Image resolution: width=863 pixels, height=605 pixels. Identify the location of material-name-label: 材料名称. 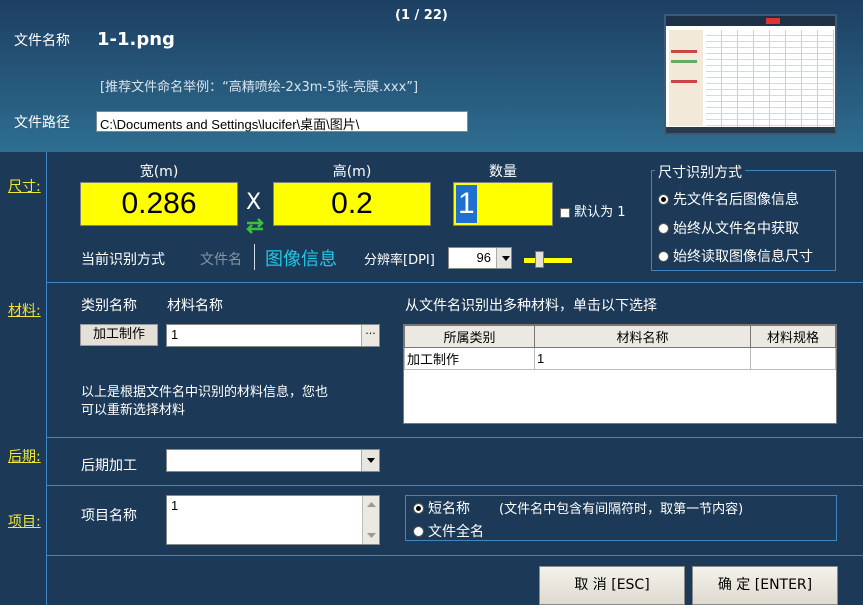
(195, 306).